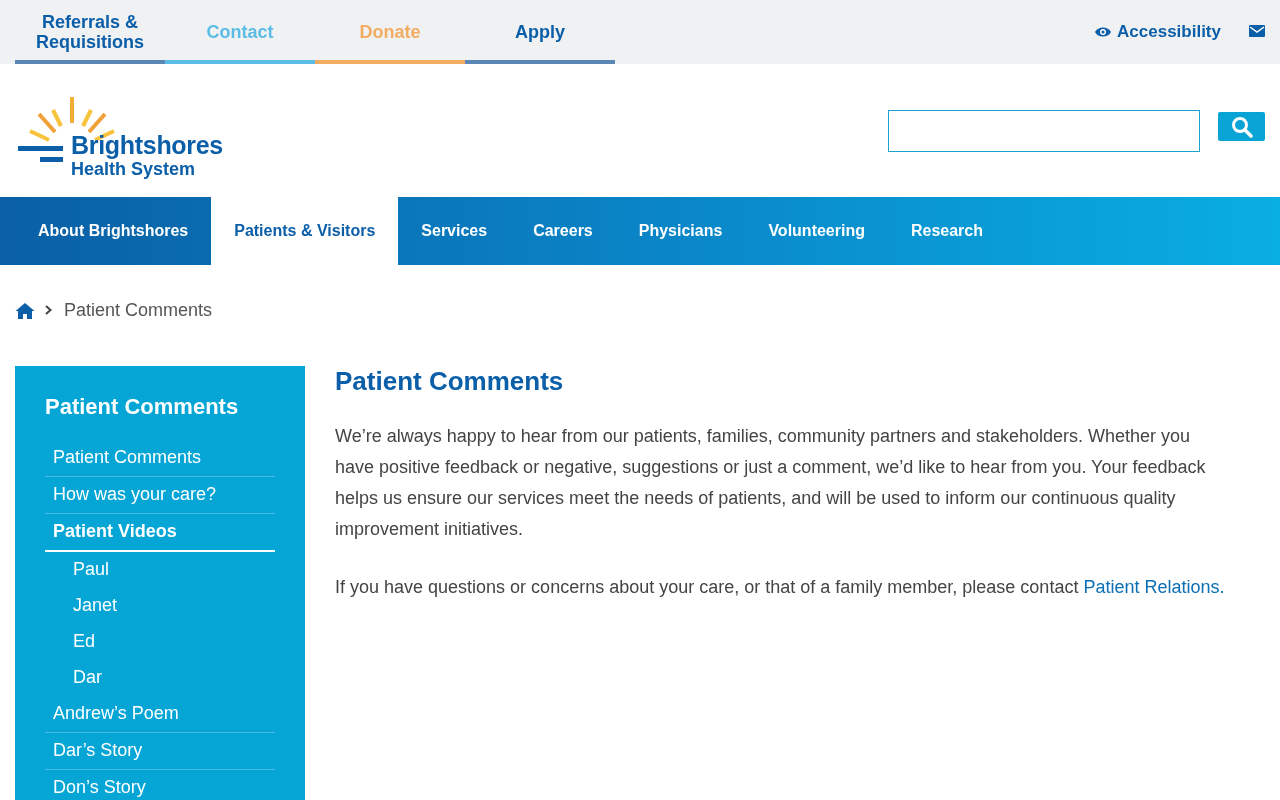 The image size is (1280, 800). I want to click on sidebar-link: Dar’s Story, so click(160, 751).